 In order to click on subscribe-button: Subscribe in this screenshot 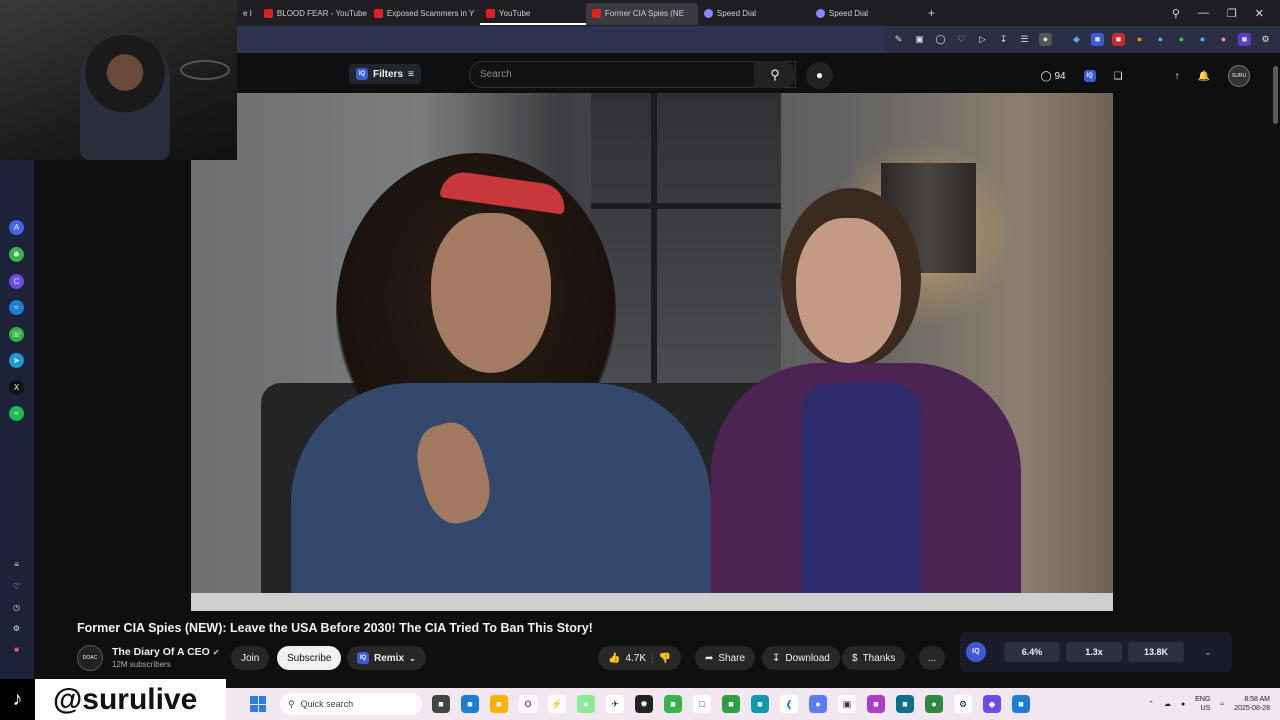, I will do `click(309, 658)`.